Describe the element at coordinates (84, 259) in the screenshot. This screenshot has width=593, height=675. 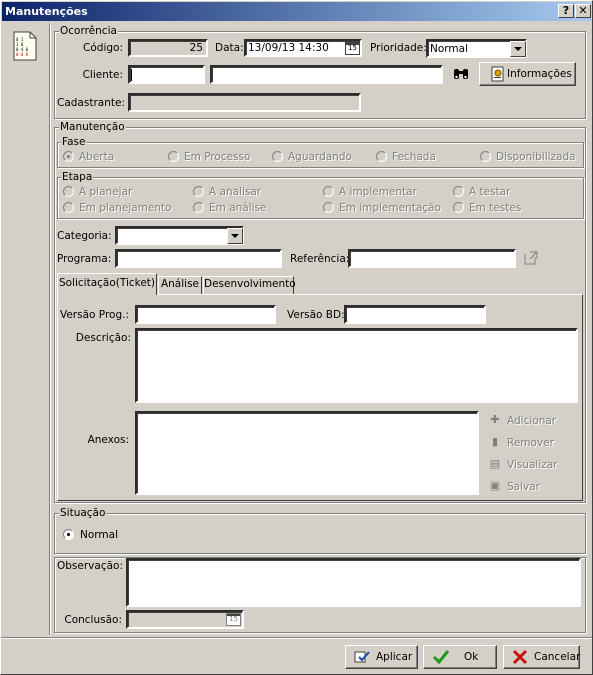
I see `programa-label: Programa:` at that location.